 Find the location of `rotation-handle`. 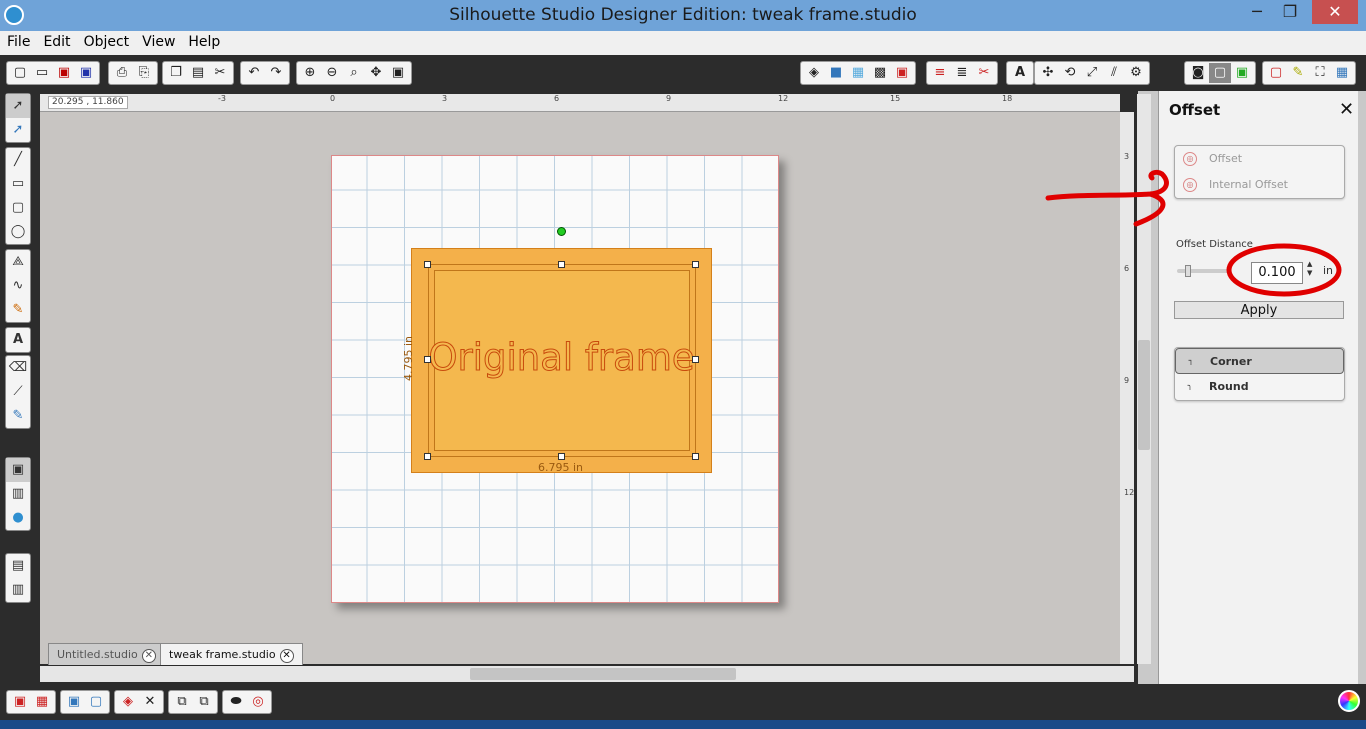

rotation-handle is located at coordinates (561, 231).